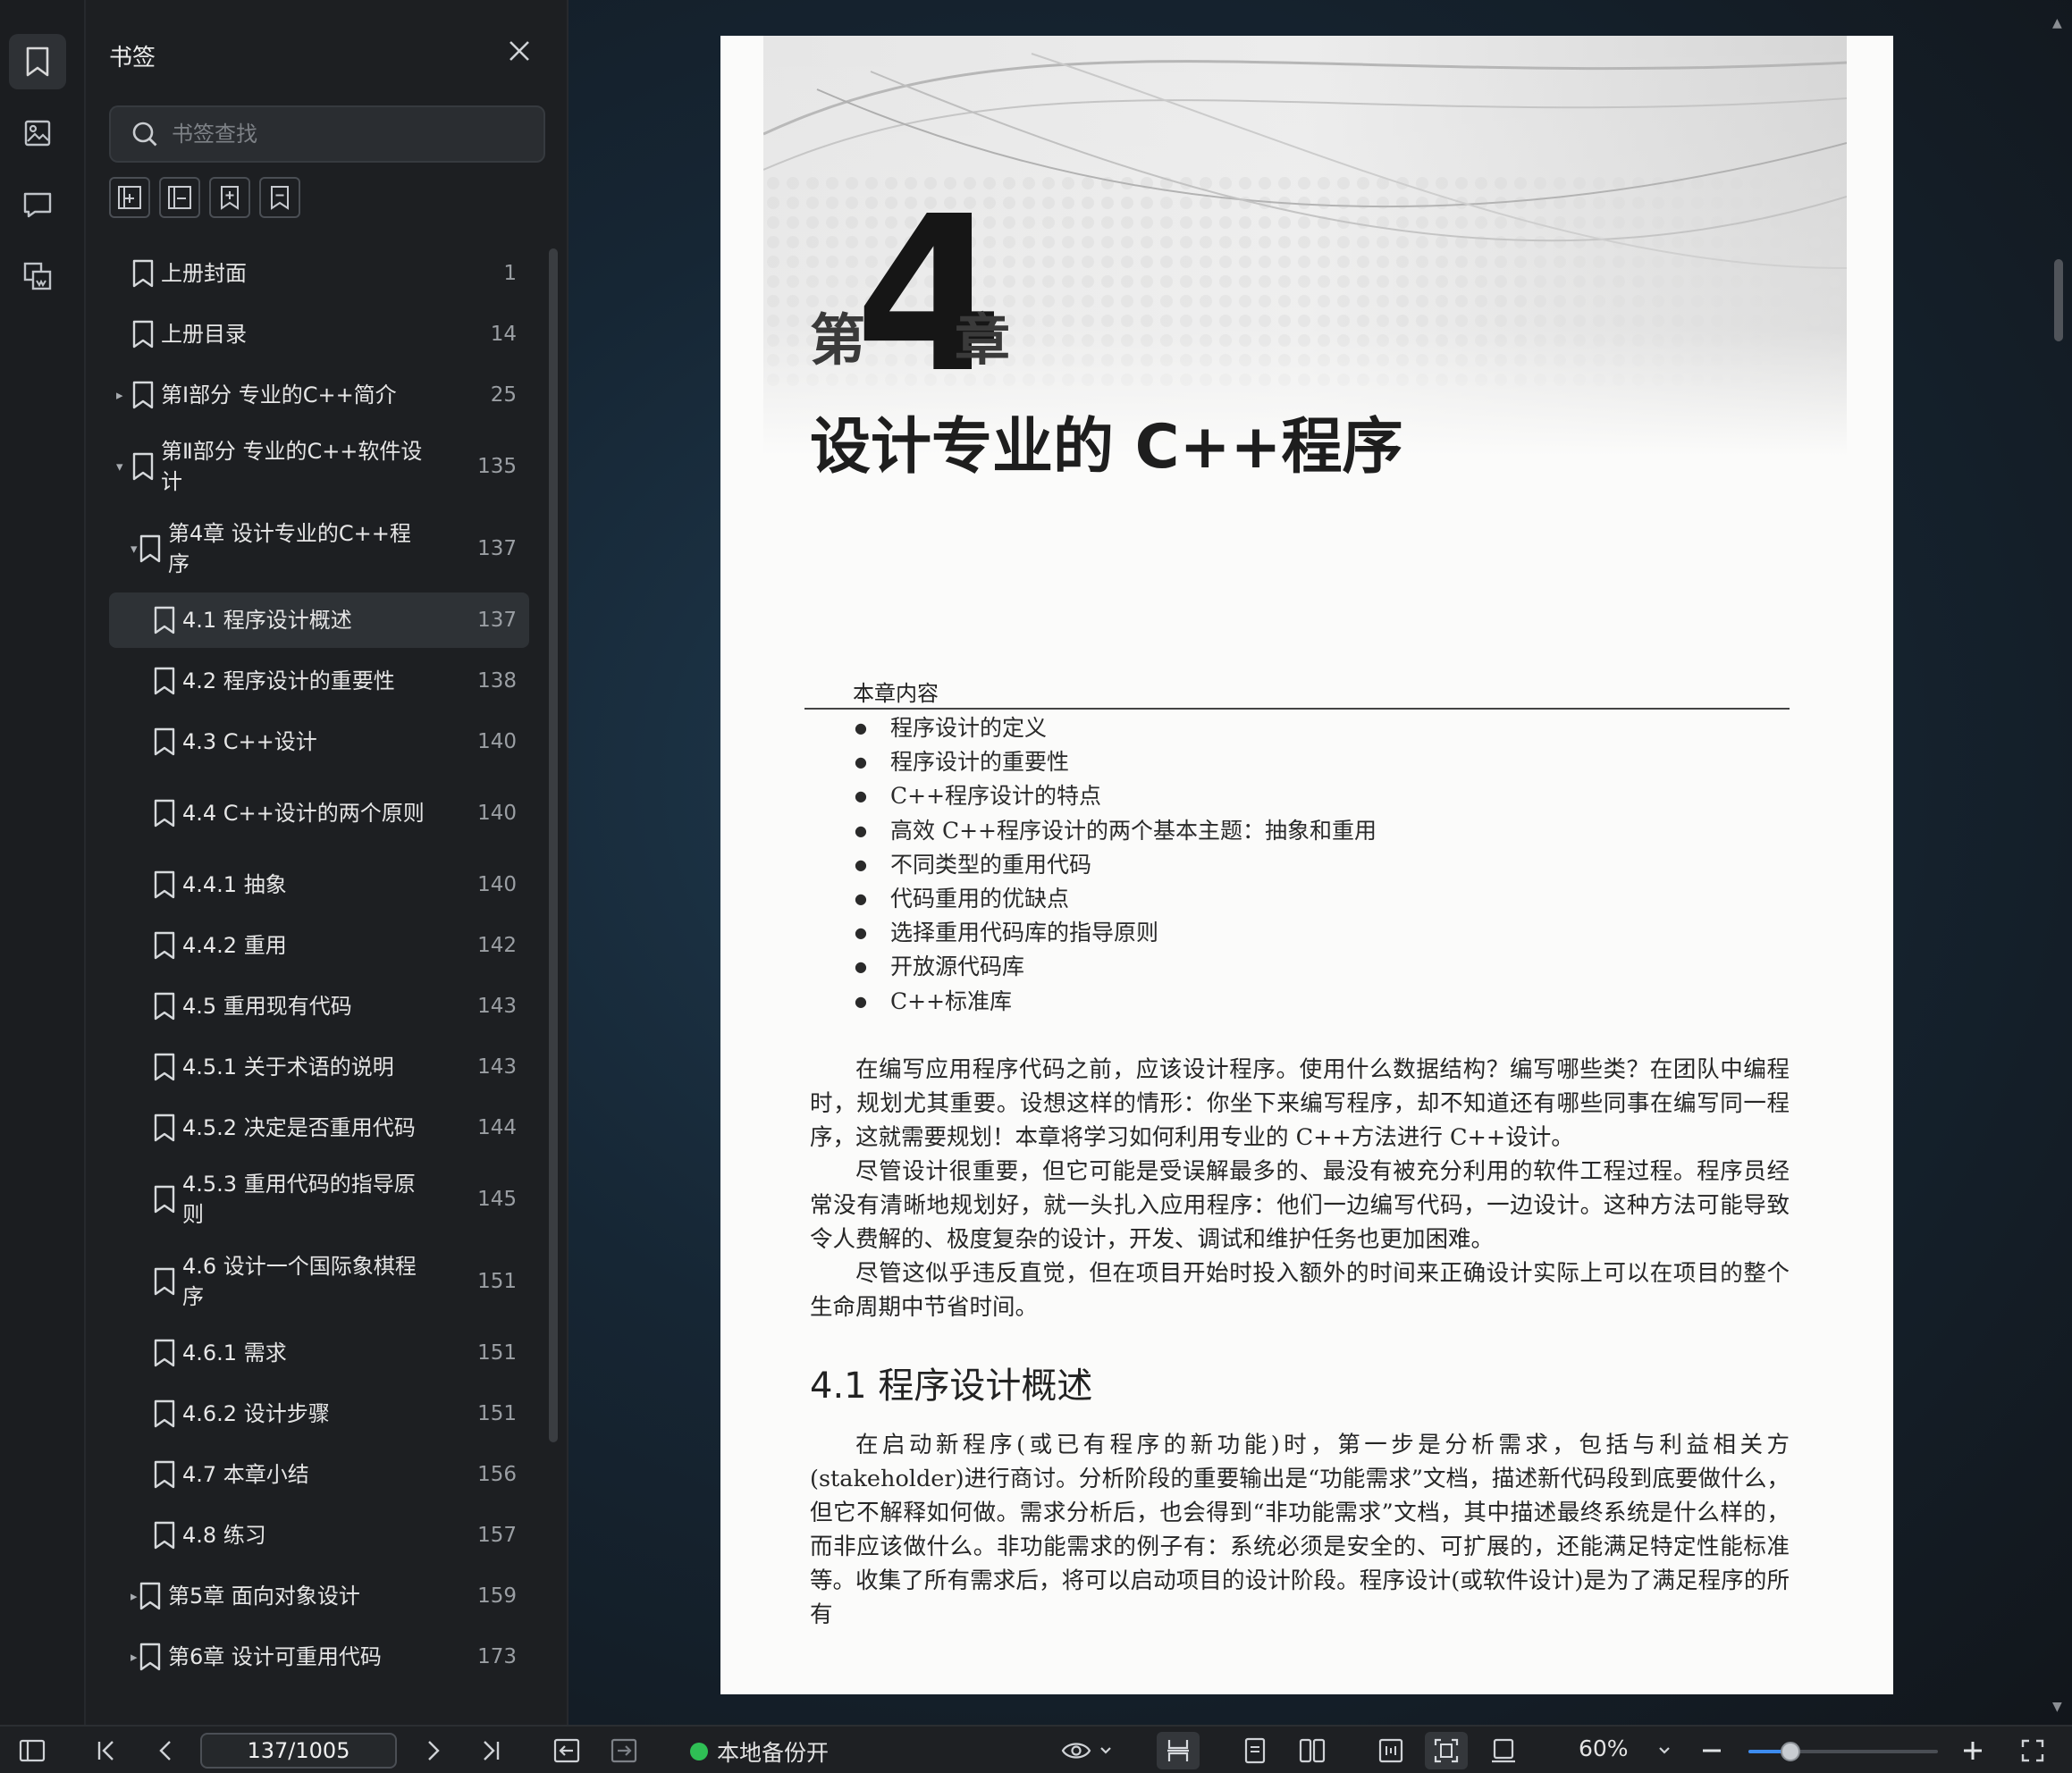 This screenshot has height=1773, width=2072. I want to click on eye-icon, so click(1076, 1751).